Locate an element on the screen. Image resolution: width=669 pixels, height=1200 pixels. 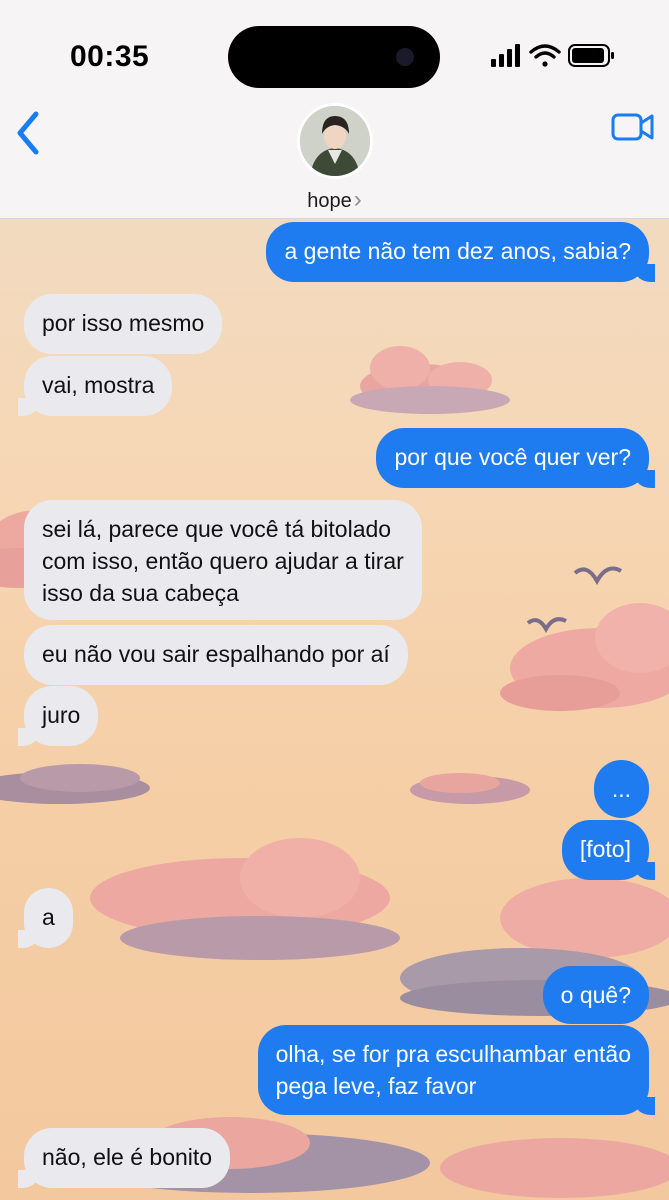
video-call-icon is located at coordinates (633, 127).